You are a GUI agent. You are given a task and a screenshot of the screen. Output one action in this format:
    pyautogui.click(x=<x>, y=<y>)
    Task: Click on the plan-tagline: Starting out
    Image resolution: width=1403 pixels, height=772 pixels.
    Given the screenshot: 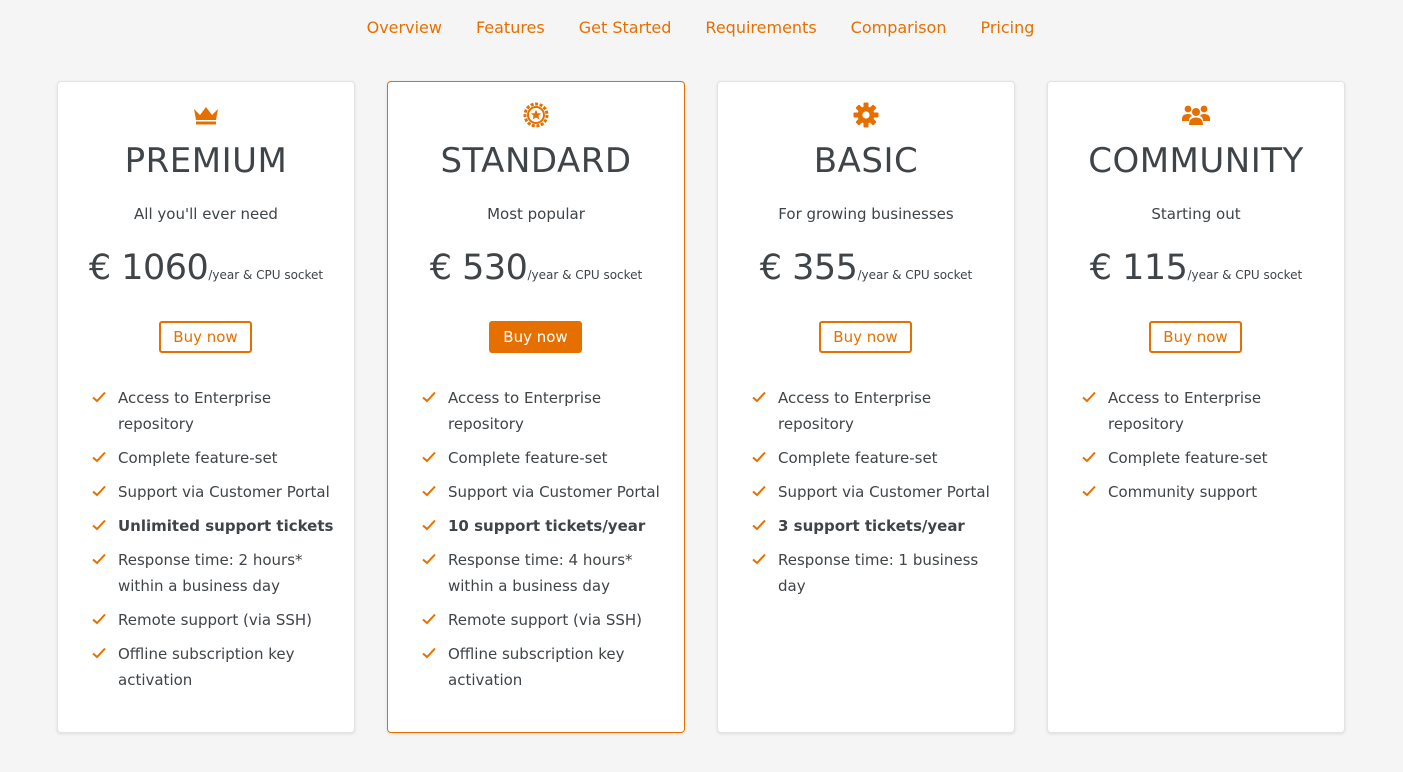 What is the action you would take?
    pyautogui.click(x=1196, y=214)
    